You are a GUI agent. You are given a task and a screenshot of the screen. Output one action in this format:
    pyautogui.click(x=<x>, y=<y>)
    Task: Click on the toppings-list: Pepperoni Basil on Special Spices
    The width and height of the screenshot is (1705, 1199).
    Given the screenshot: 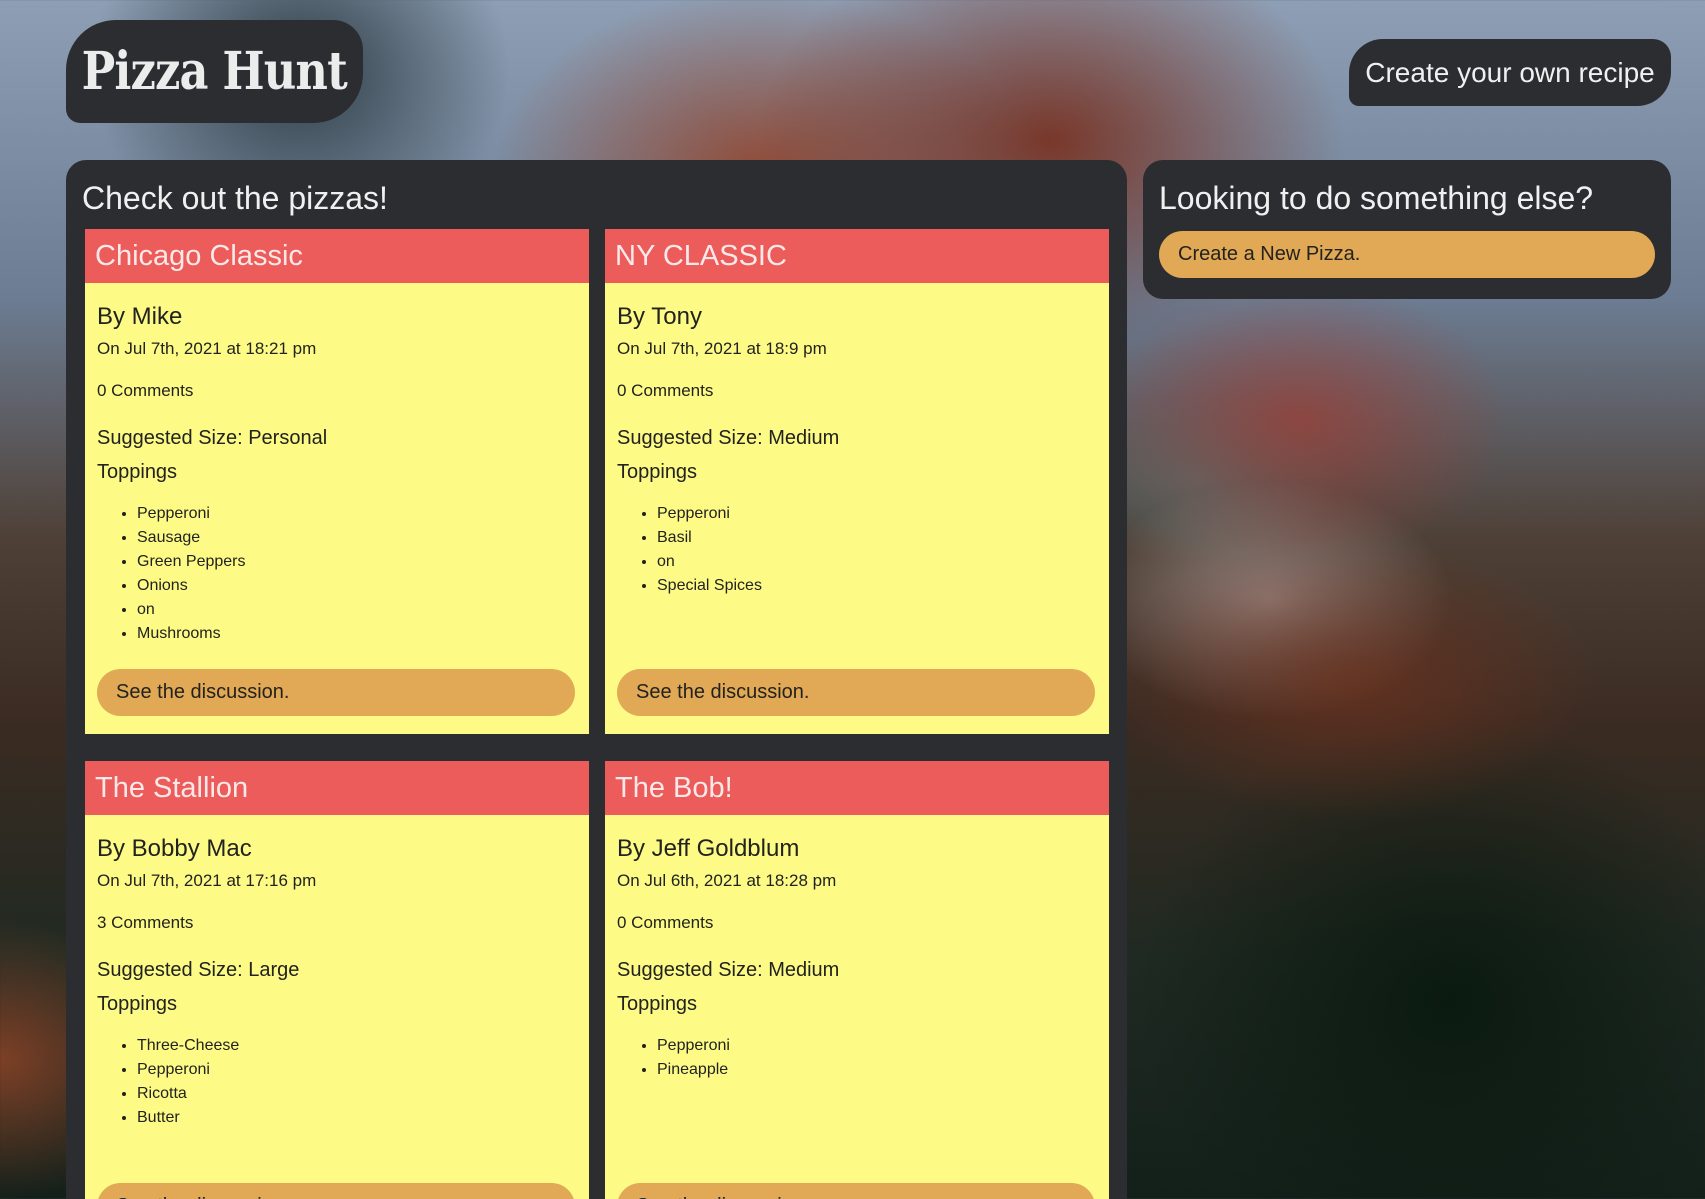 What is the action you would take?
    pyautogui.click(x=857, y=550)
    